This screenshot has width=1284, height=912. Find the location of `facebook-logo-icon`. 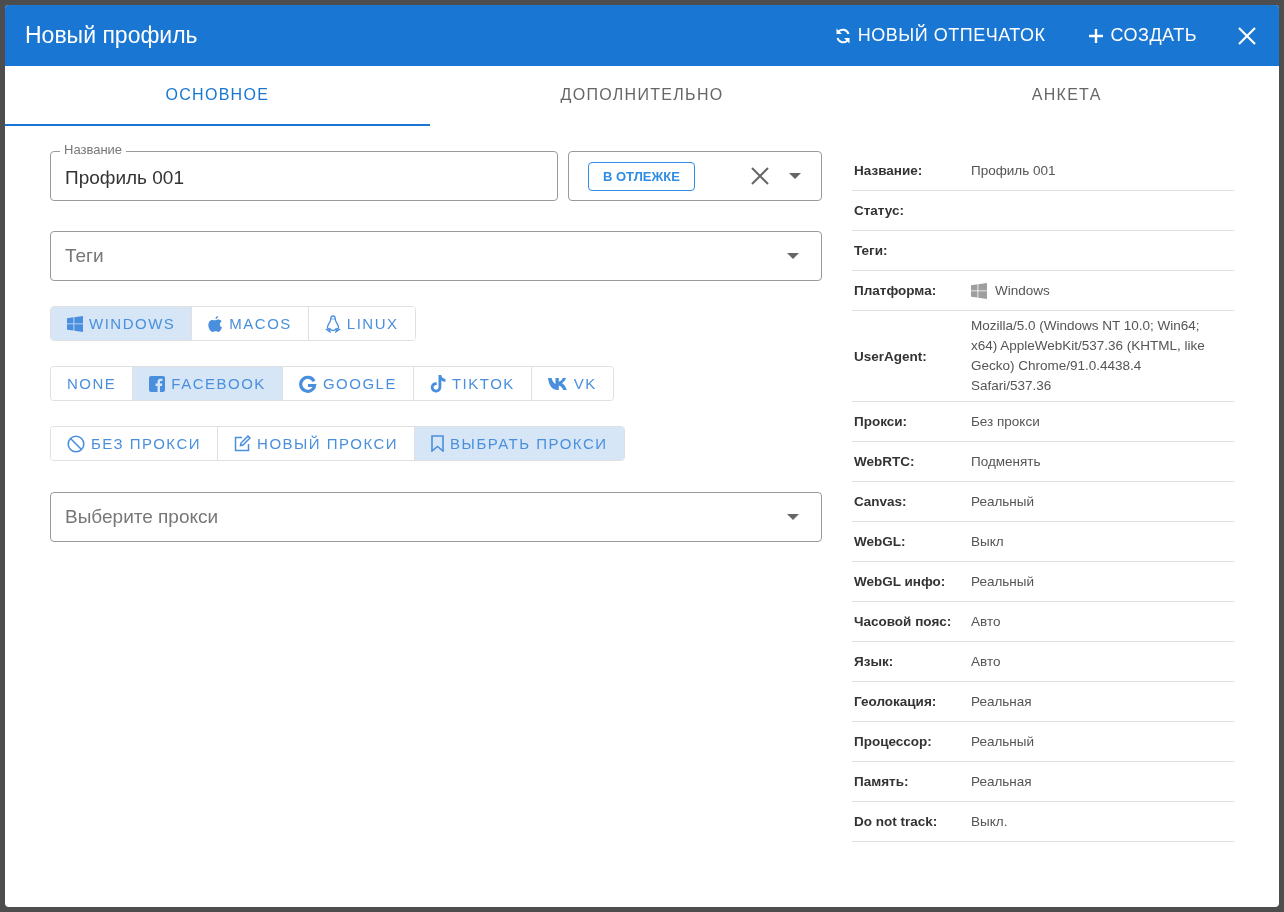

facebook-logo-icon is located at coordinates (157, 383).